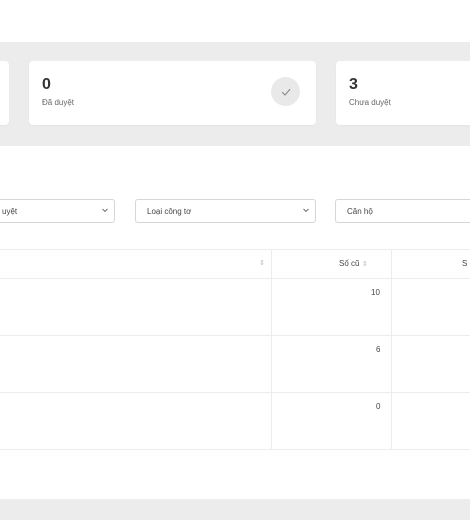 This screenshot has height=520, width=470. Describe the element at coordinates (57, 211) in the screenshot. I see `status-filter-select: uyệt` at that location.